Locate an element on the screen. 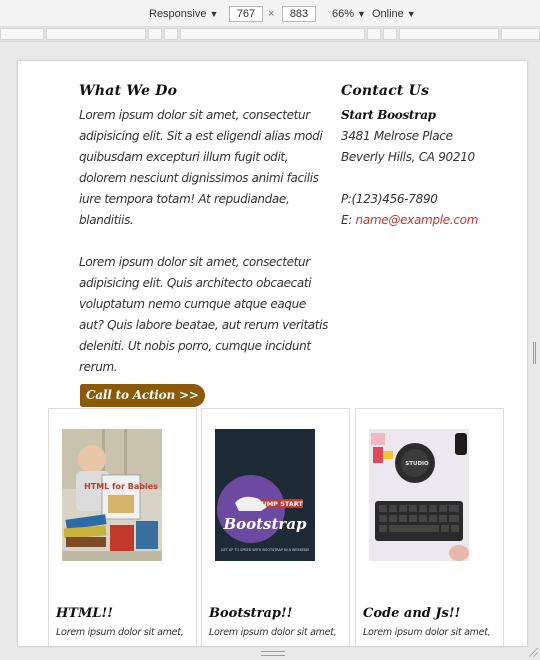 The image size is (540, 660). card-title: Bootstrap!! is located at coordinates (251, 613).